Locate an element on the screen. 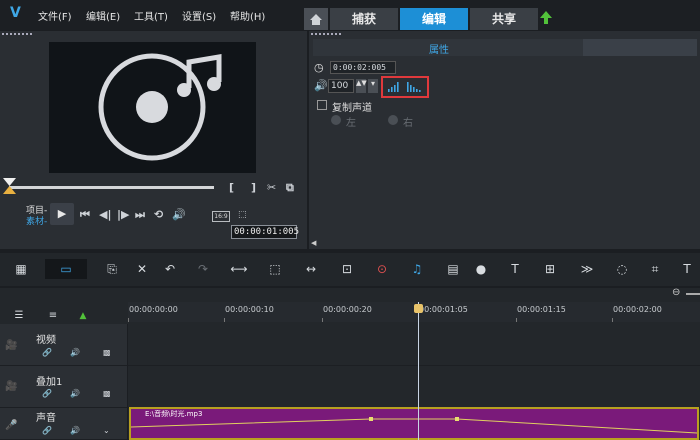 This screenshot has width=700, height=440. ruler-label: 00:00:01:15 is located at coordinates (541, 309).